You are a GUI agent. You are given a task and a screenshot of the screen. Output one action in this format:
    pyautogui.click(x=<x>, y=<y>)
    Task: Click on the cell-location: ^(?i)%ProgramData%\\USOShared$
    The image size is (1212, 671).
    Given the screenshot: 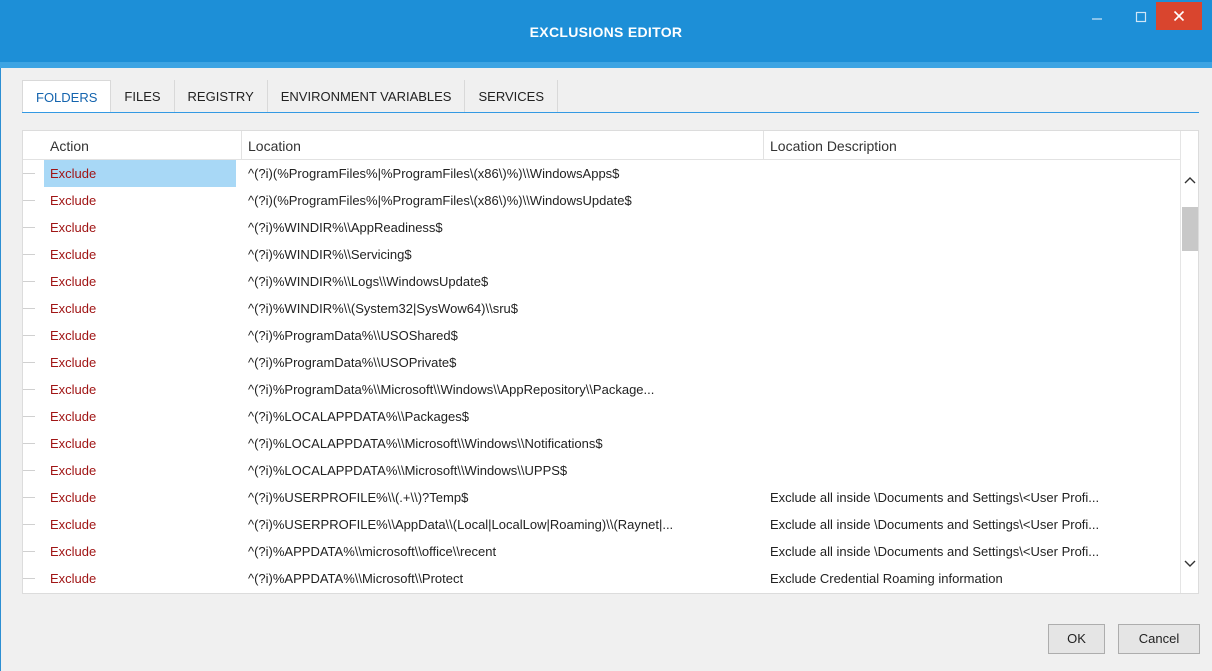 What is the action you would take?
    pyautogui.click(x=501, y=335)
    